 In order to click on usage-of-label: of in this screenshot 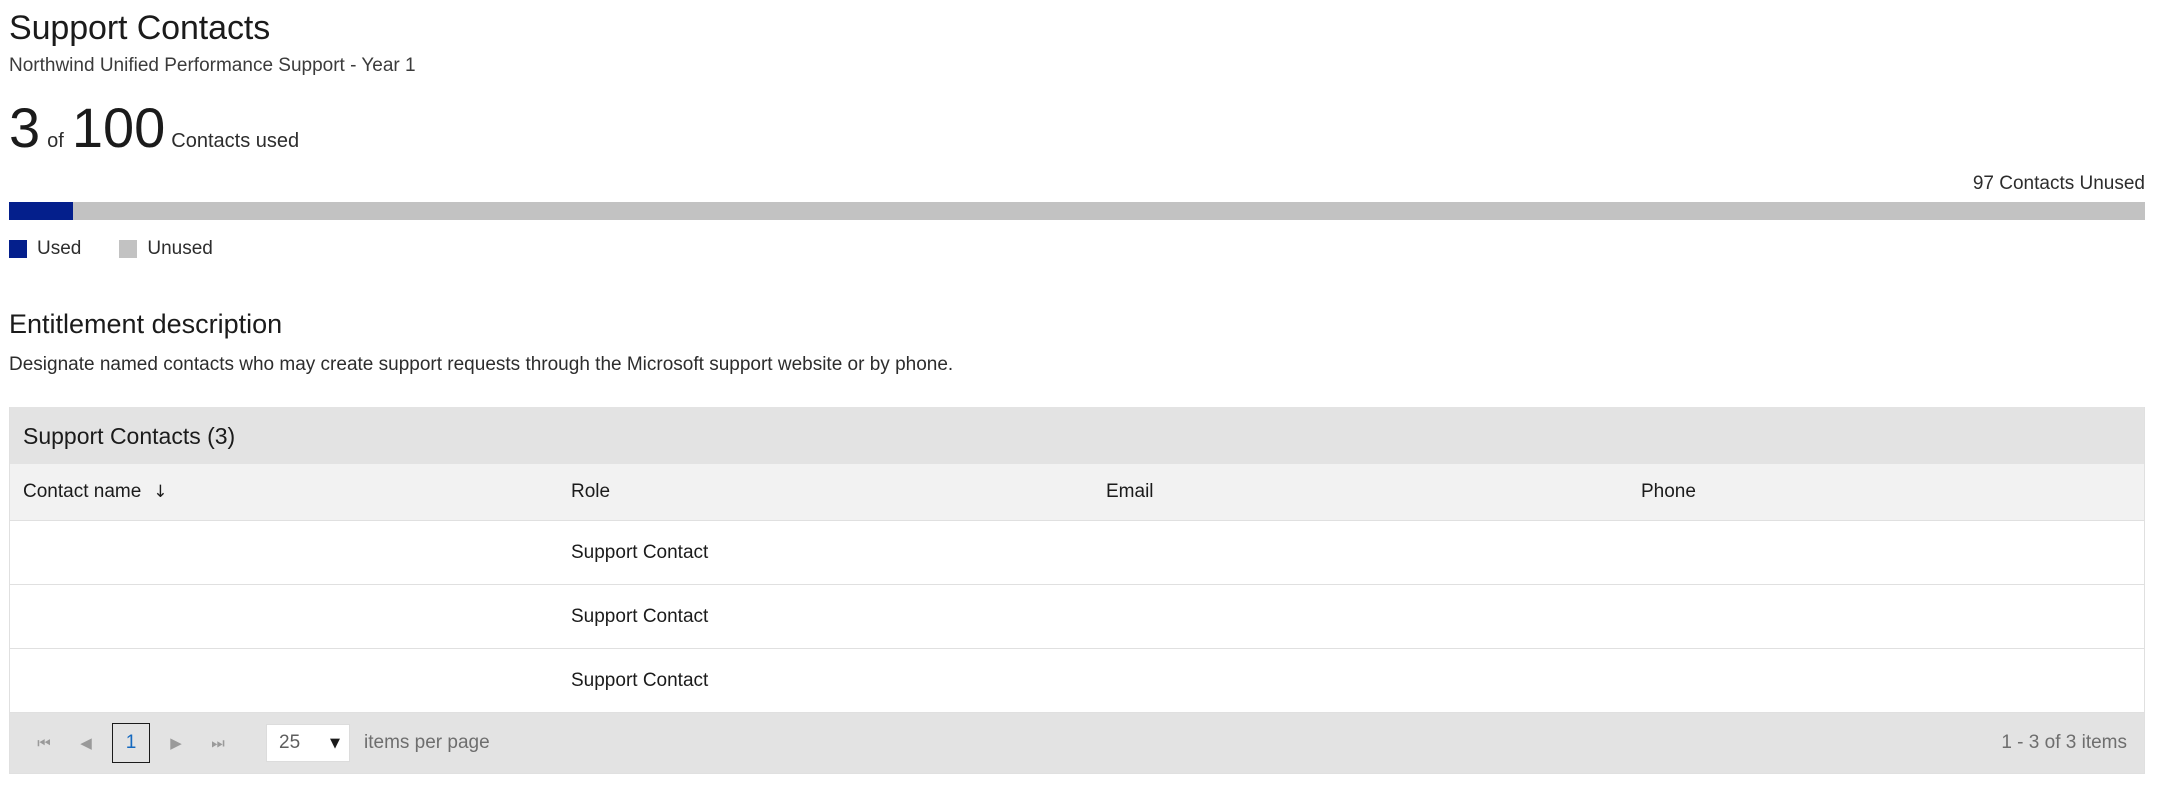, I will do `click(55, 141)`.